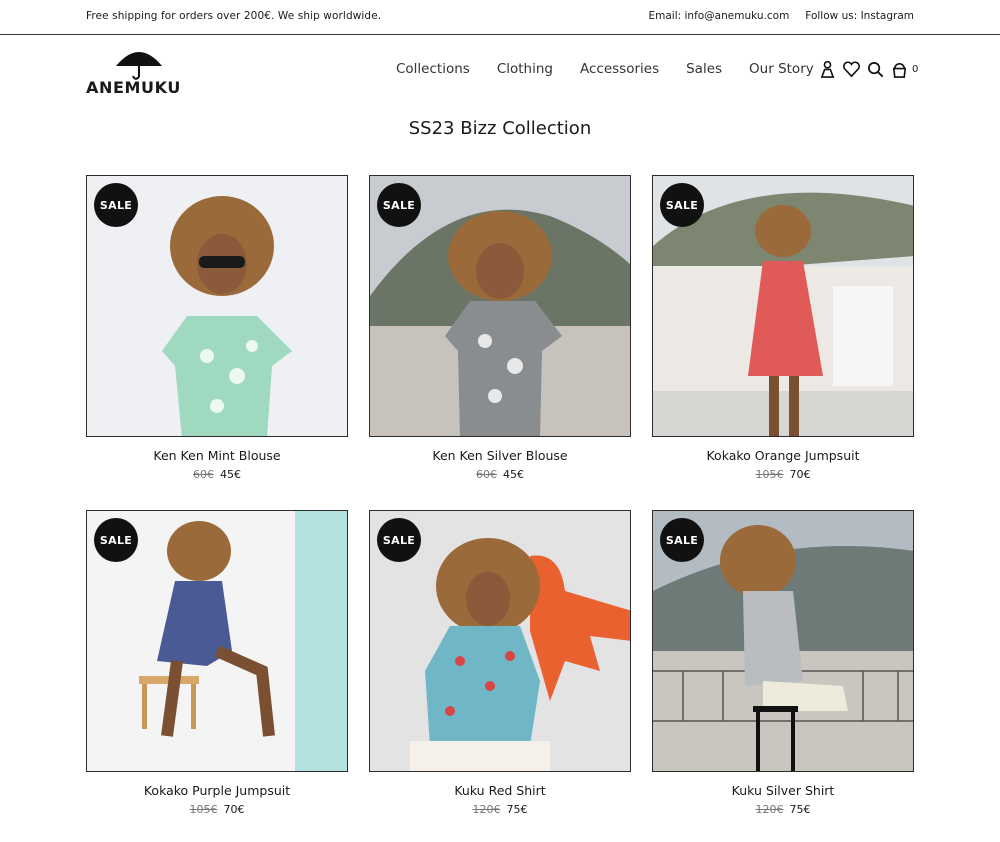 The image size is (1000, 842). I want to click on bag-icon, so click(899, 69).